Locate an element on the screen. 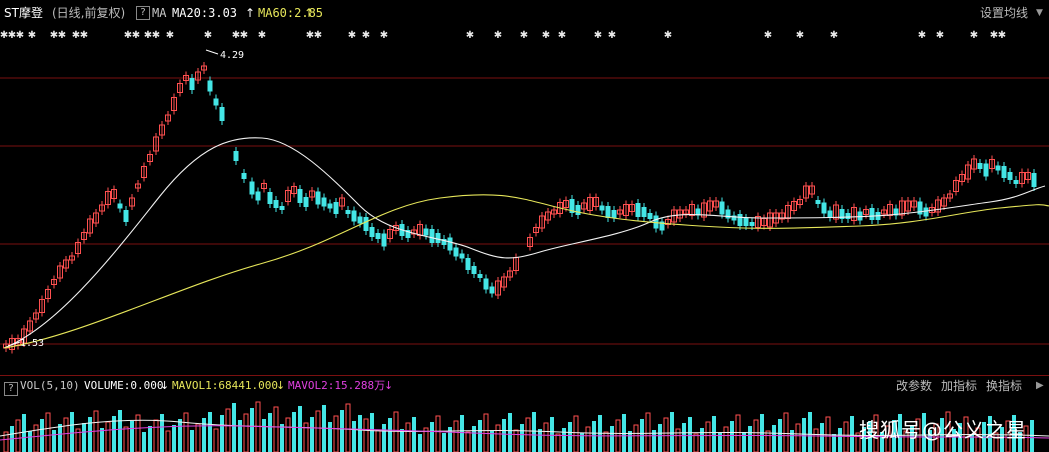 The height and width of the screenshot is (452, 1049). high-pointer is located at coordinates (212, 52).